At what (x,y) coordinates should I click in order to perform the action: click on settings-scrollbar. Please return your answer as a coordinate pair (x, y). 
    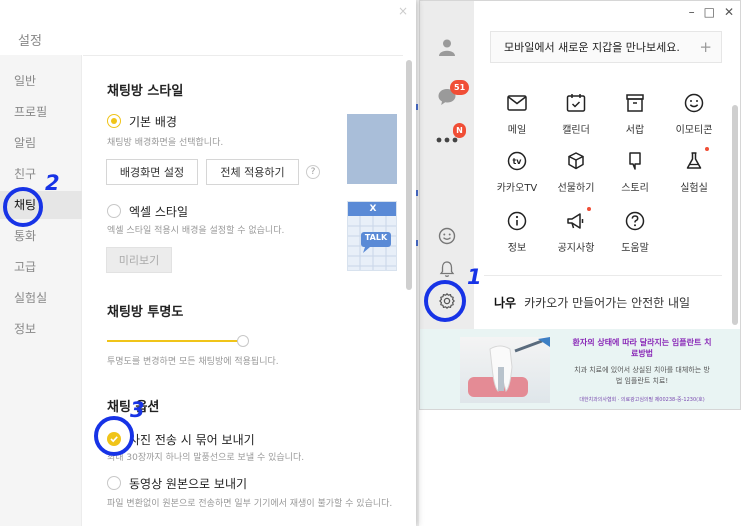
    Looking at the image, I should click on (409, 175).